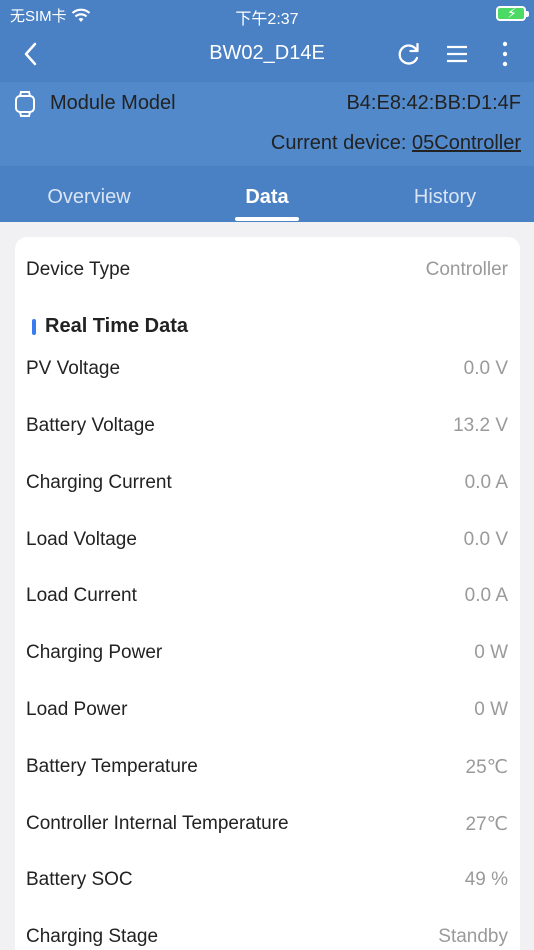 Image resolution: width=534 pixels, height=950 pixels. I want to click on row-value: Standby, so click(473, 936).